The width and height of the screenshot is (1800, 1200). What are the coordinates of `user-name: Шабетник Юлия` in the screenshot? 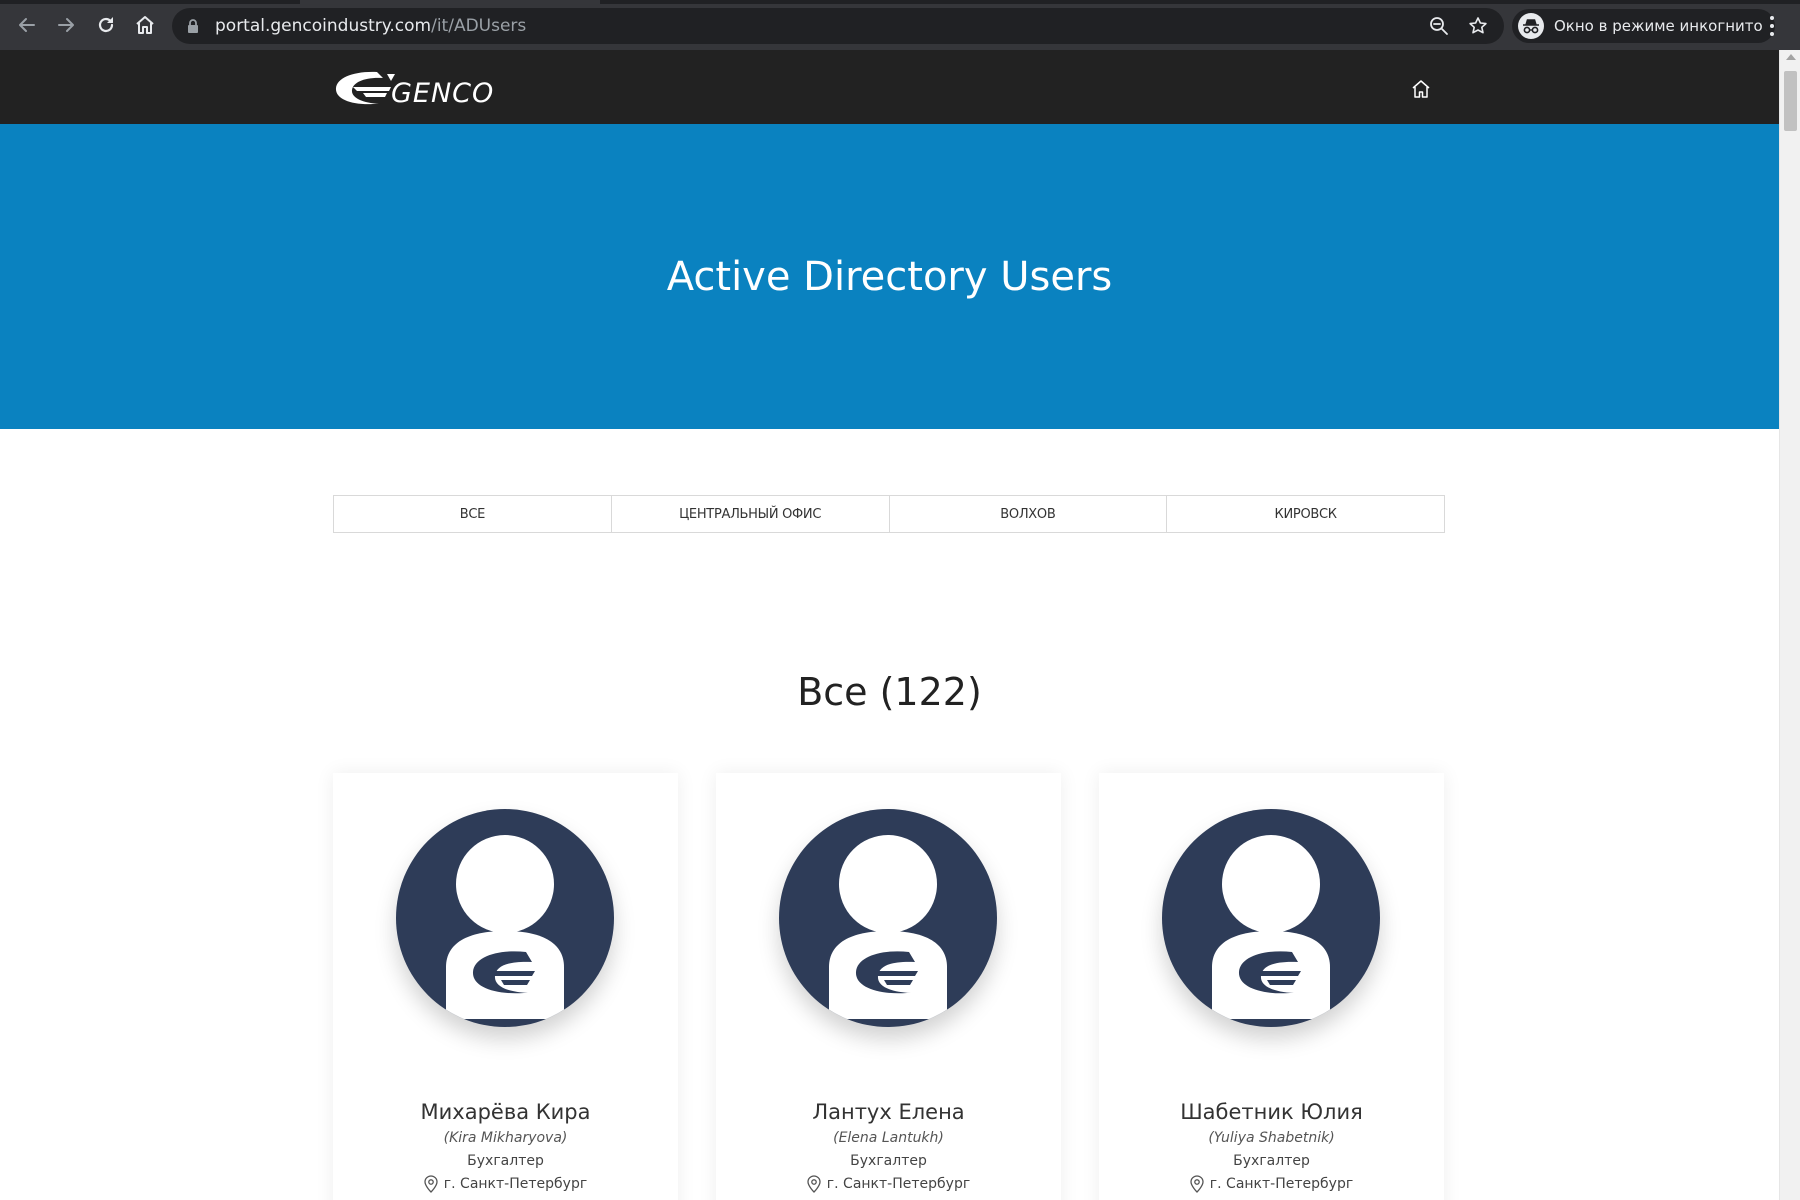 It's located at (1271, 1112).